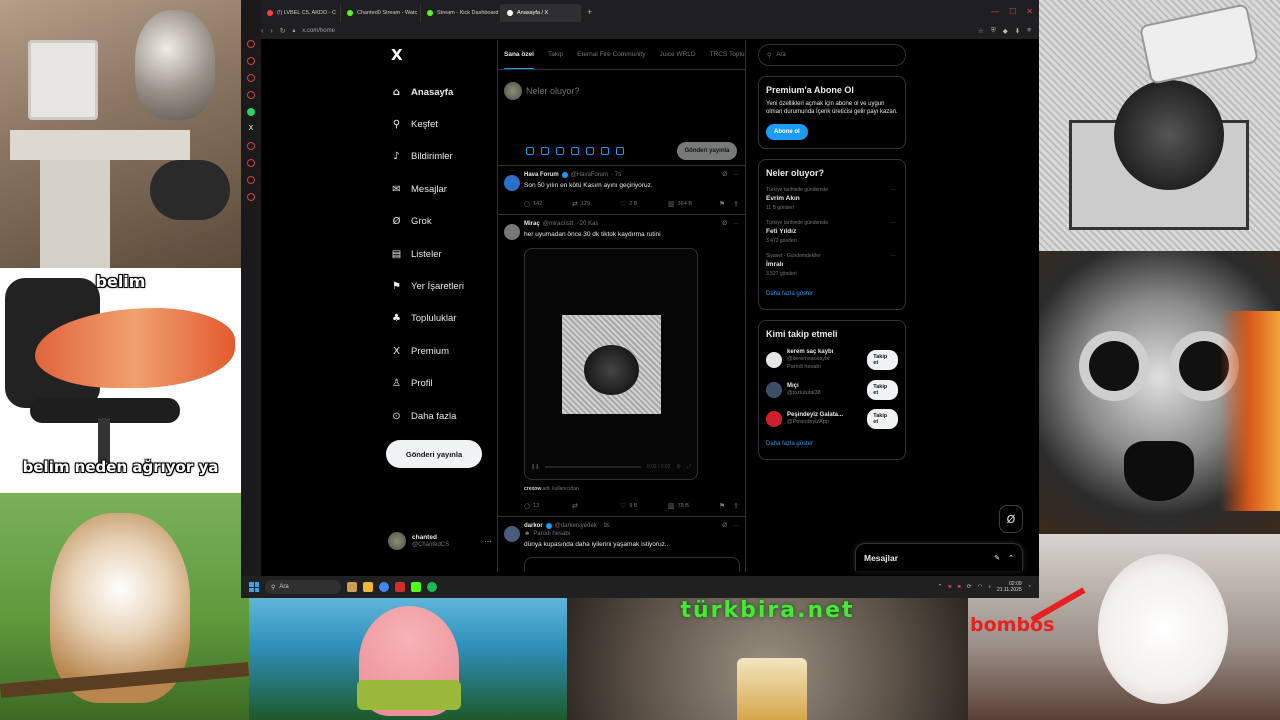 The width and height of the screenshot is (1280, 720). Describe the element at coordinates (981, 31) in the screenshot. I see `bookmark-icon: ☆` at that location.